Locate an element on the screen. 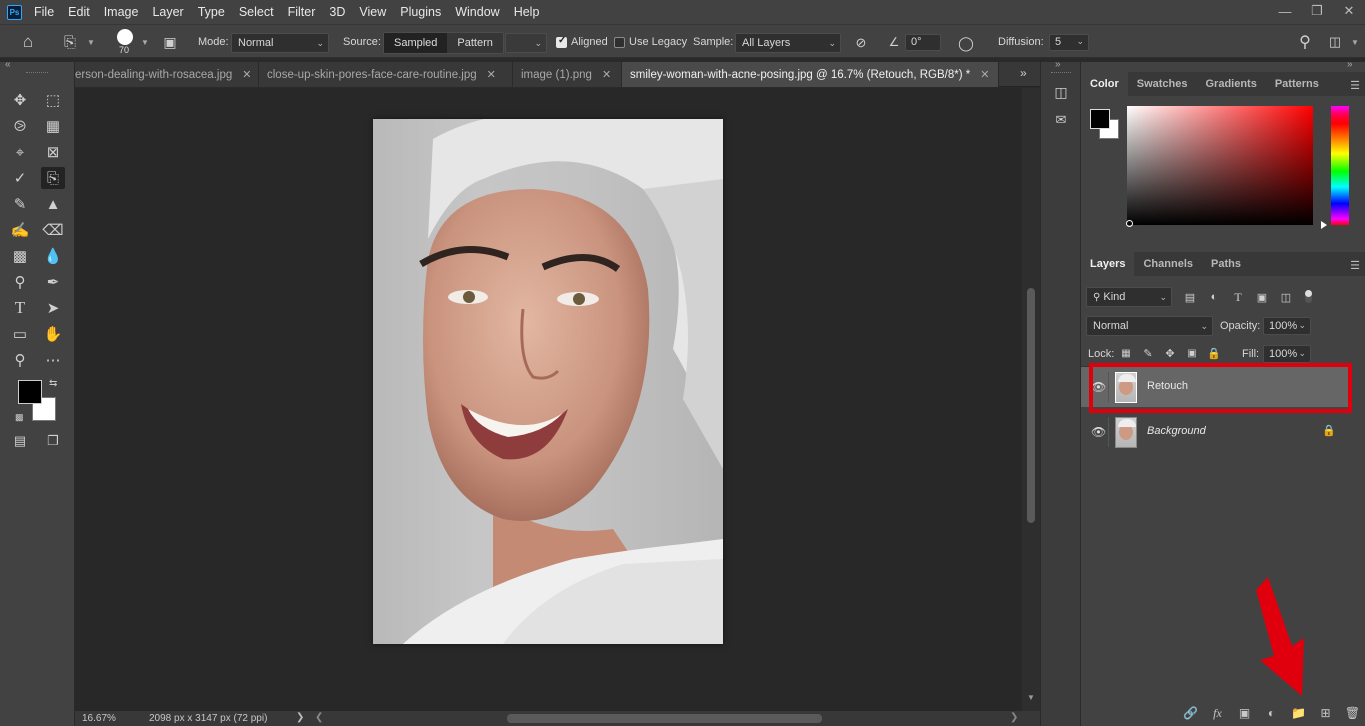 This screenshot has width=1365, height=726. tab-layers: Layers is located at coordinates (1108, 264).